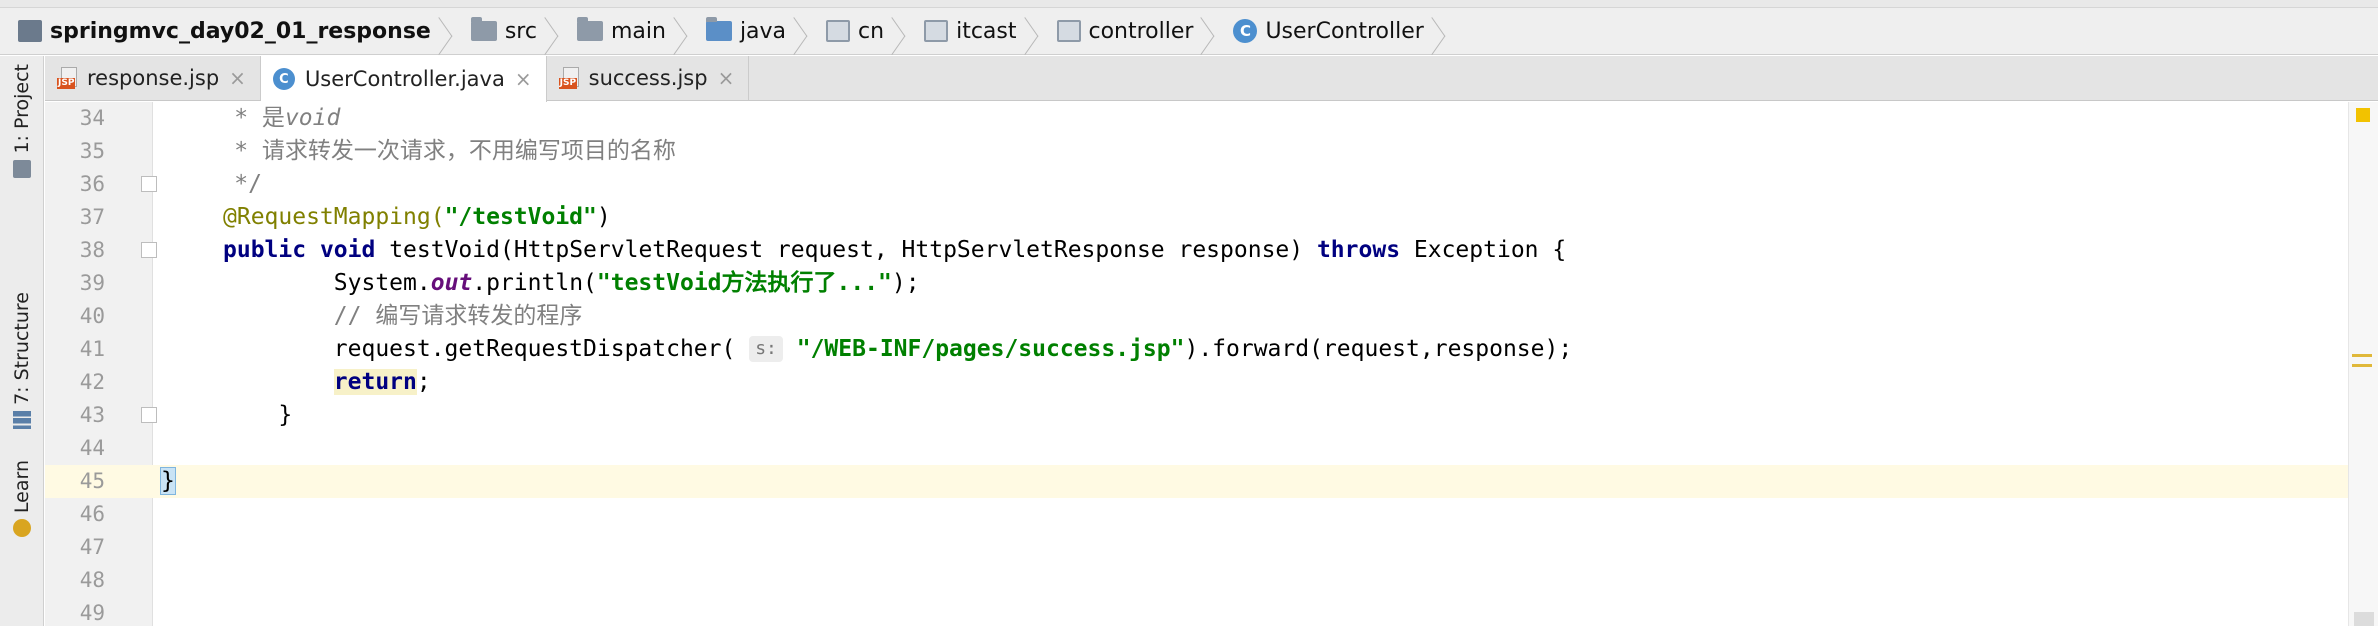  I want to click on code-line: 48, so click(1211, 580).